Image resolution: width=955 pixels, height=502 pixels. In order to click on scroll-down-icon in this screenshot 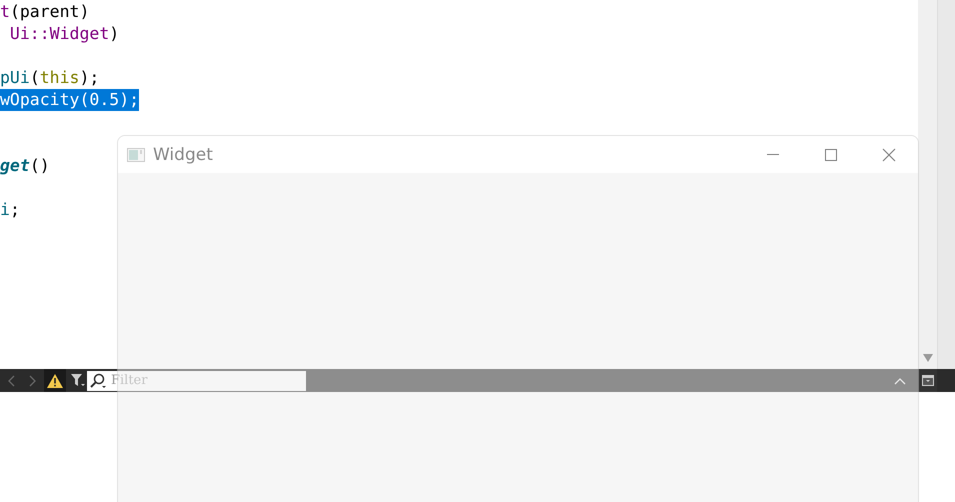, I will do `click(927, 358)`.